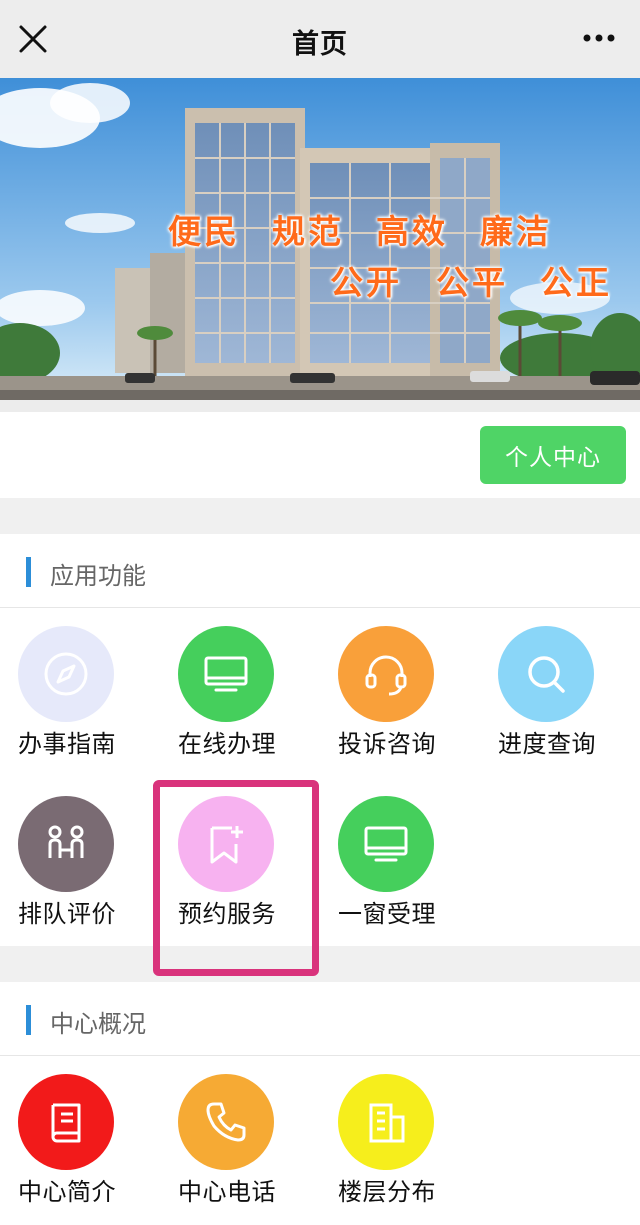 This screenshot has height=1225, width=640. What do you see at coordinates (546, 674) in the screenshot?
I see `search-icon` at bounding box center [546, 674].